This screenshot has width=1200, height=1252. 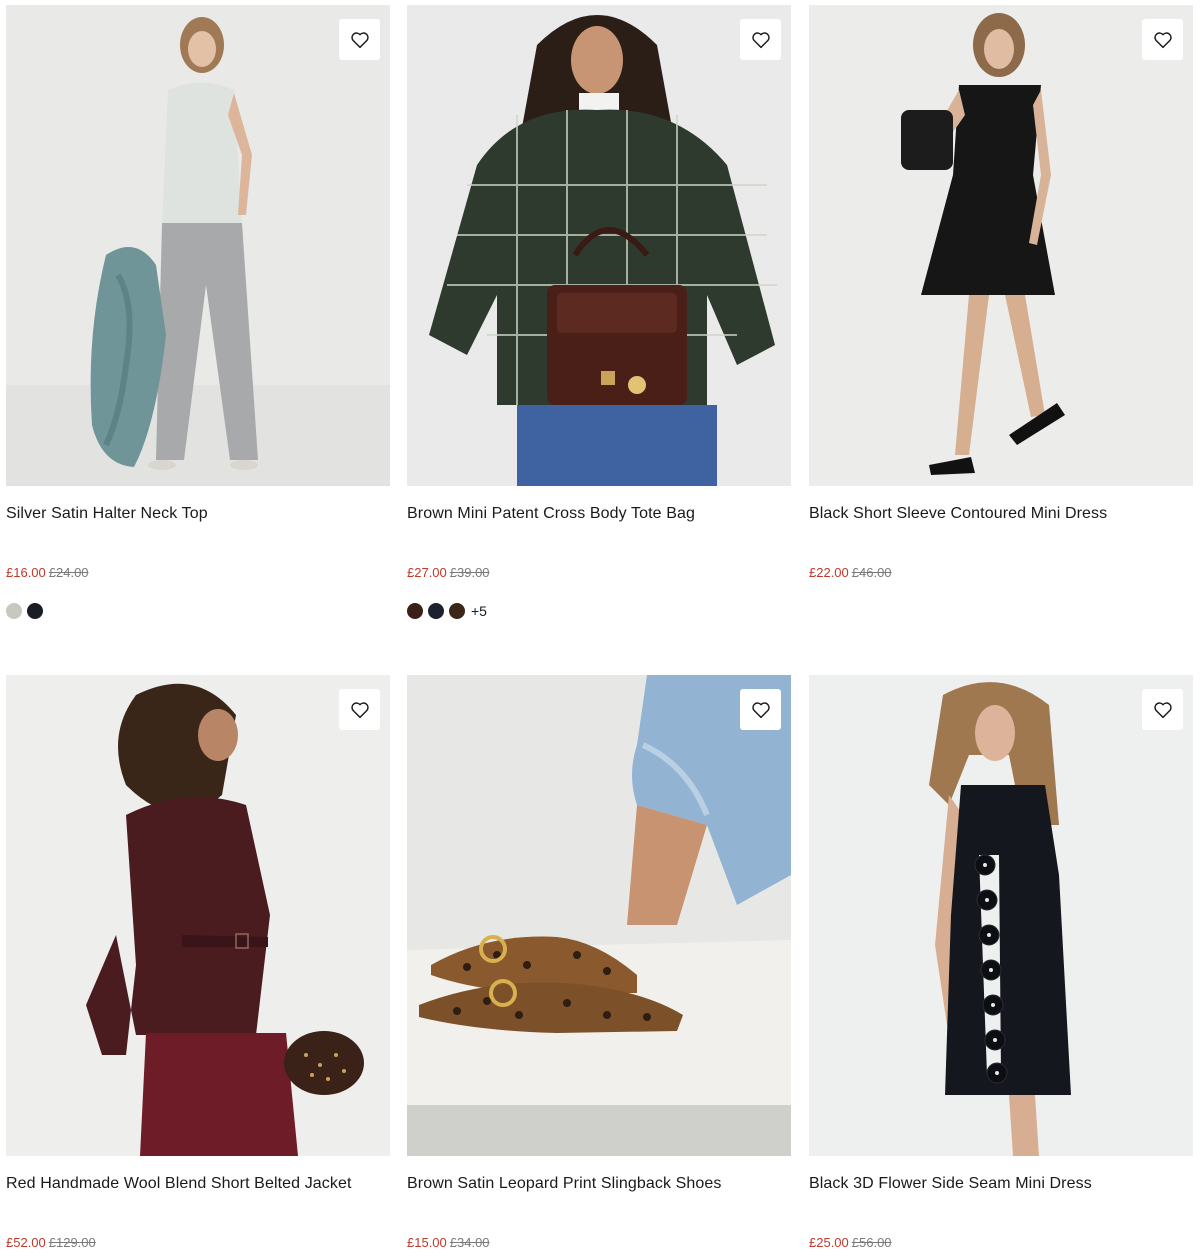 What do you see at coordinates (26, 572) in the screenshot?
I see `sale-price: £16.00` at bounding box center [26, 572].